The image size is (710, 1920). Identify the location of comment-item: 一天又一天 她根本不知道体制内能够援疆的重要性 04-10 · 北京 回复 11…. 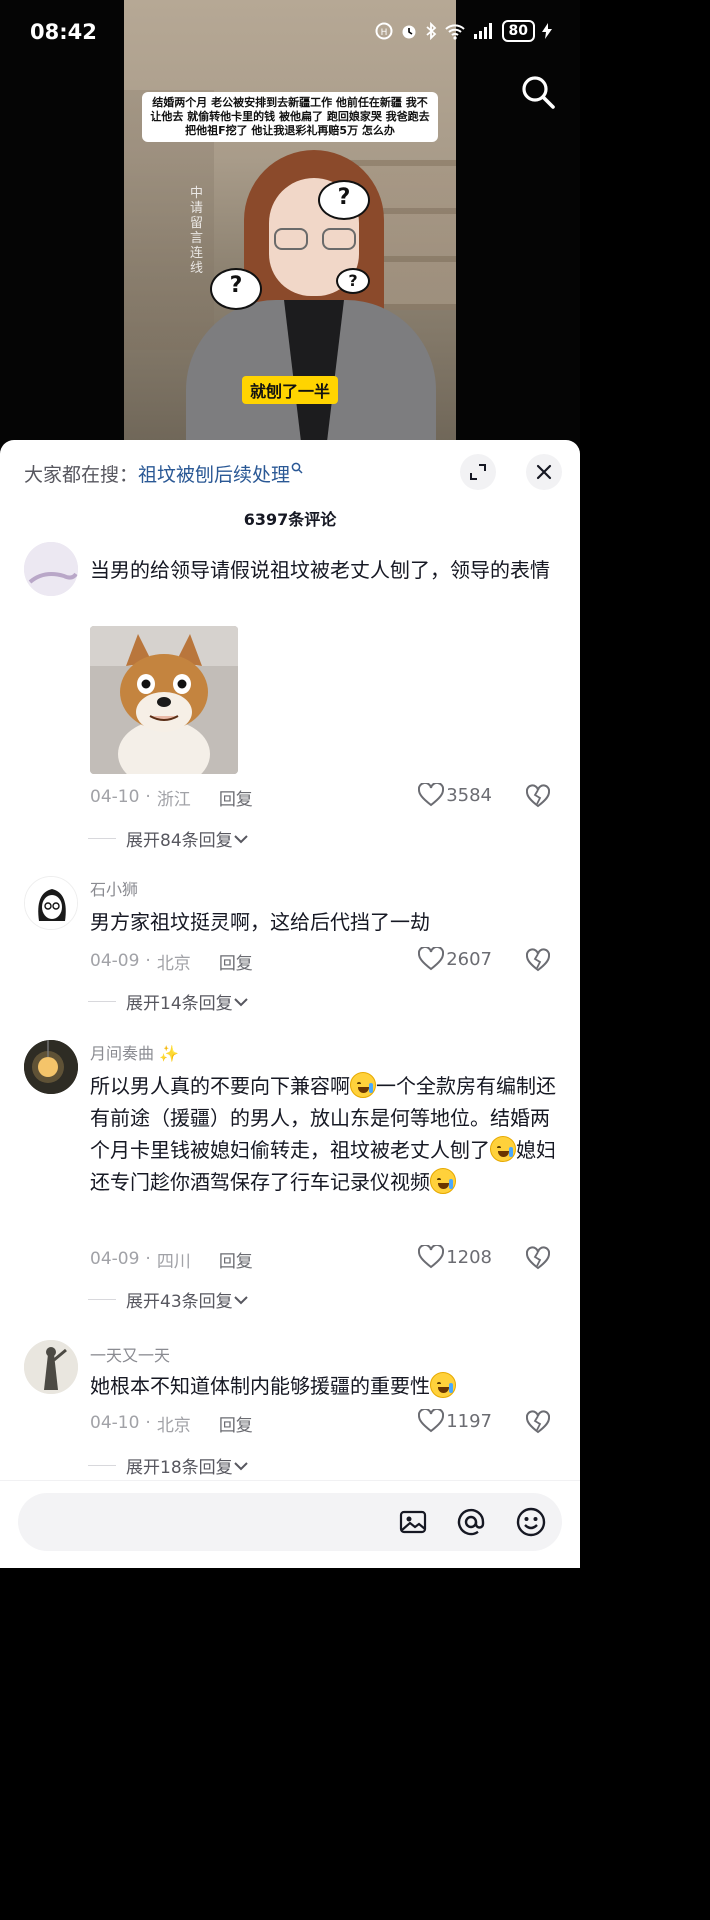
(290, 1413).